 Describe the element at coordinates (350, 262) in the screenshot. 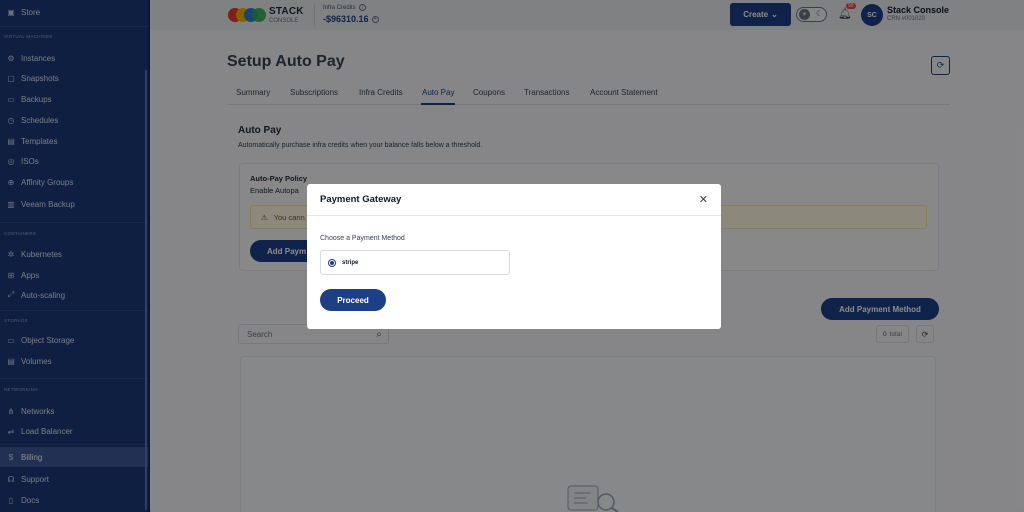

I see `payment-option-label: stripe` at that location.